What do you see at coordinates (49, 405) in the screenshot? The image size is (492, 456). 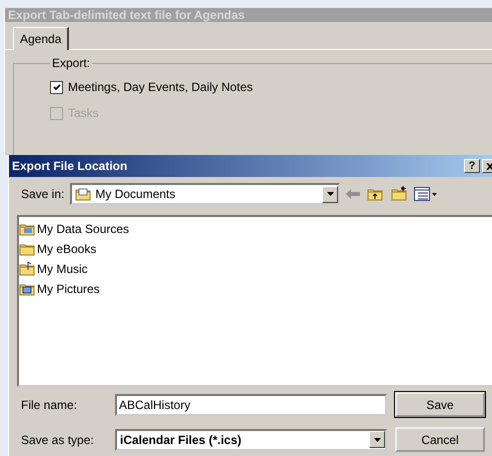 I see `file-name-label: File name:` at bounding box center [49, 405].